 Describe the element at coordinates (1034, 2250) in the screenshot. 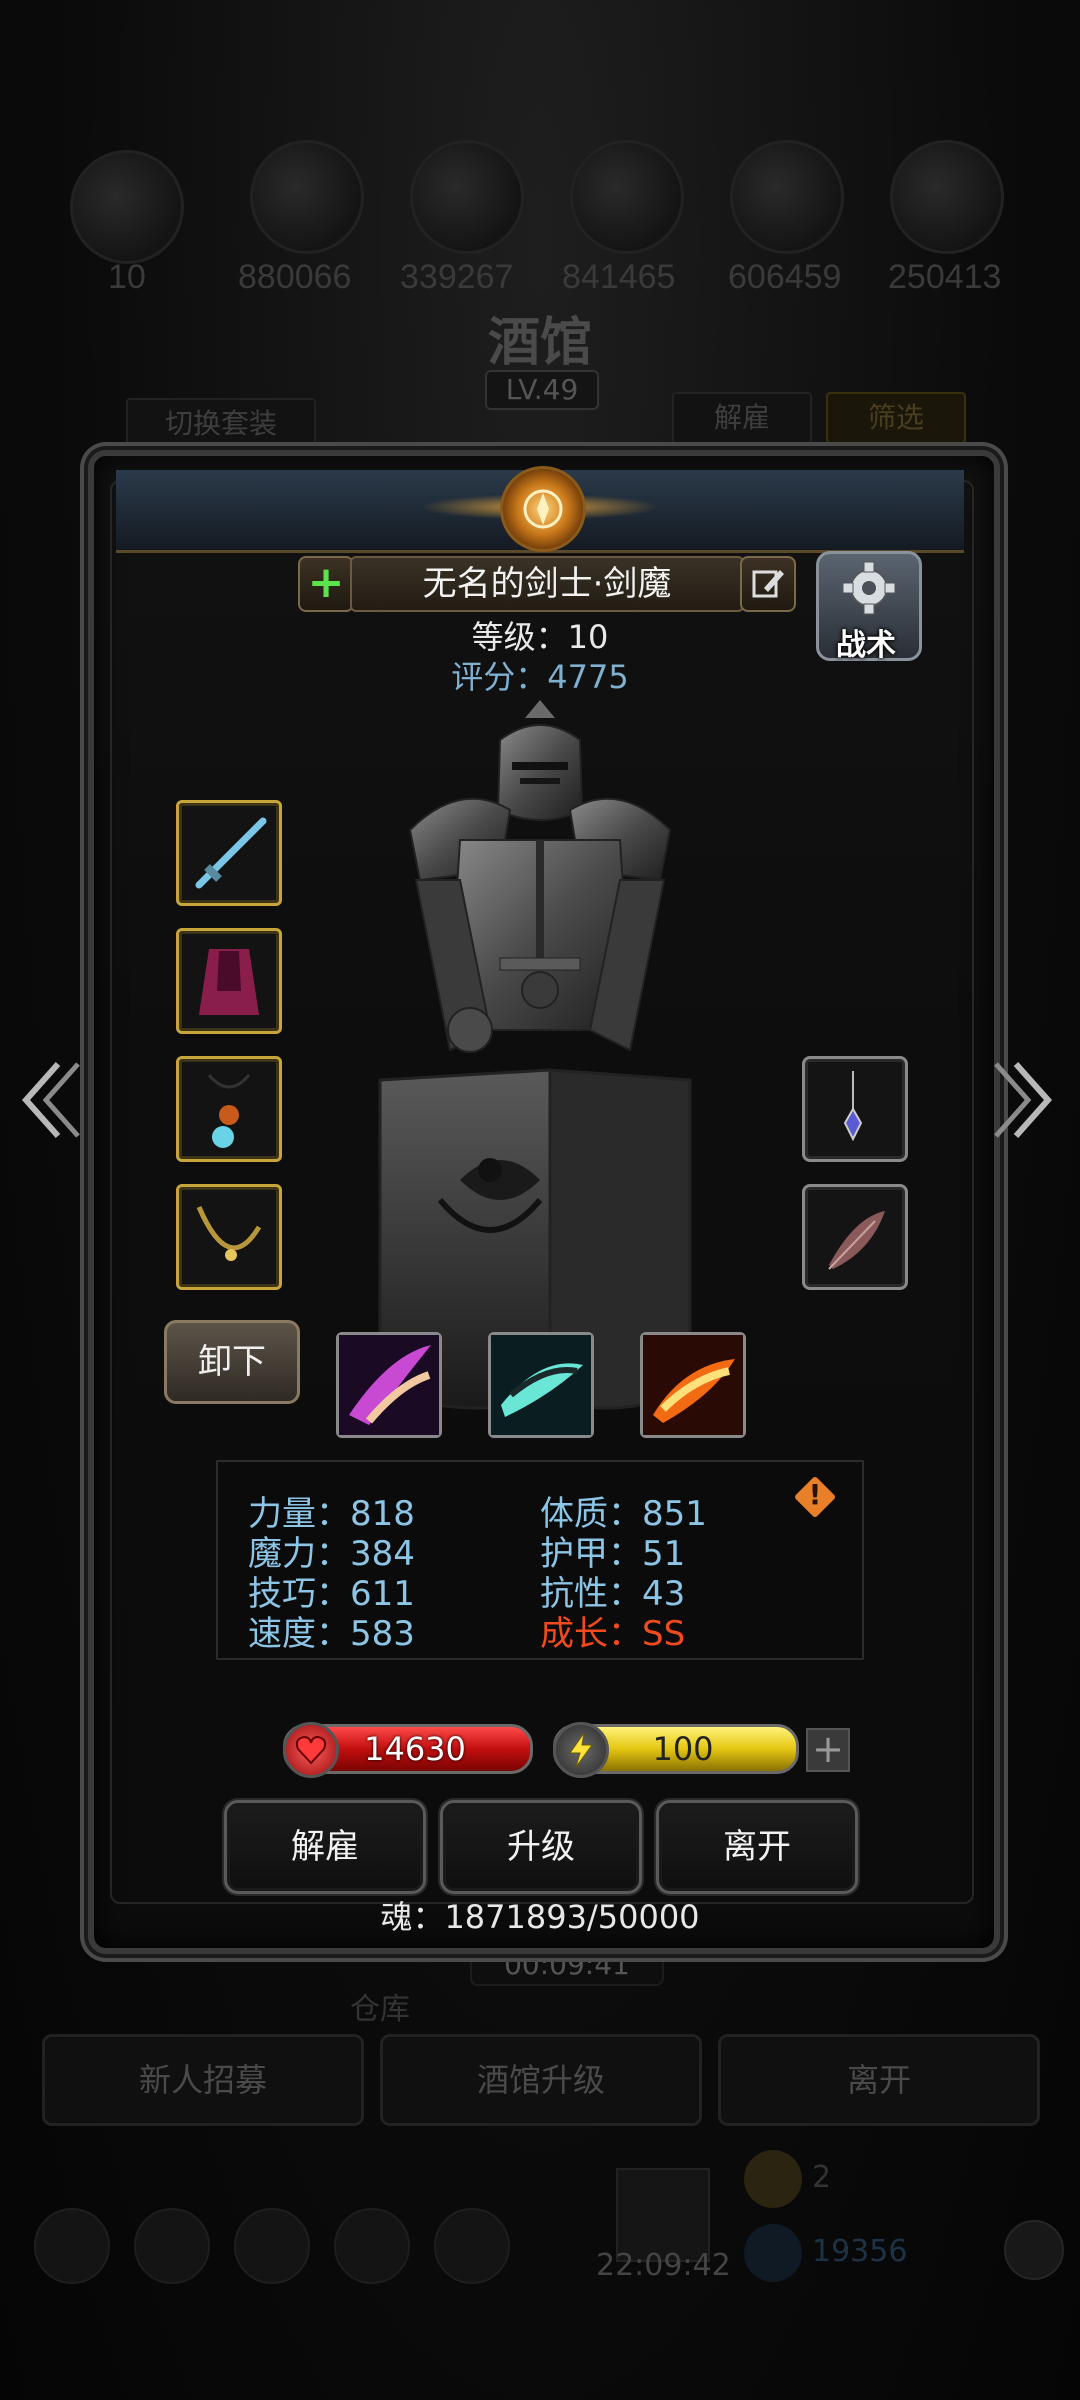

I see `add-icon` at that location.